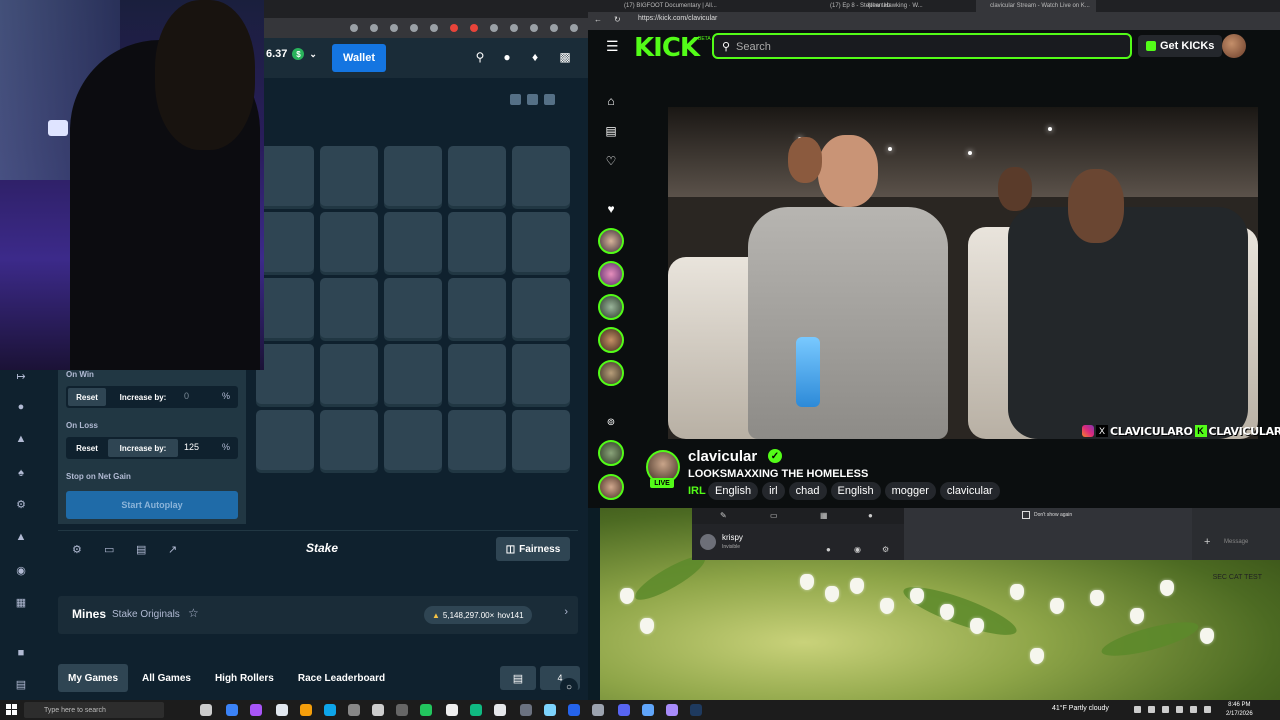 The width and height of the screenshot is (1280, 720). I want to click on discord-icon, so click(624, 710).